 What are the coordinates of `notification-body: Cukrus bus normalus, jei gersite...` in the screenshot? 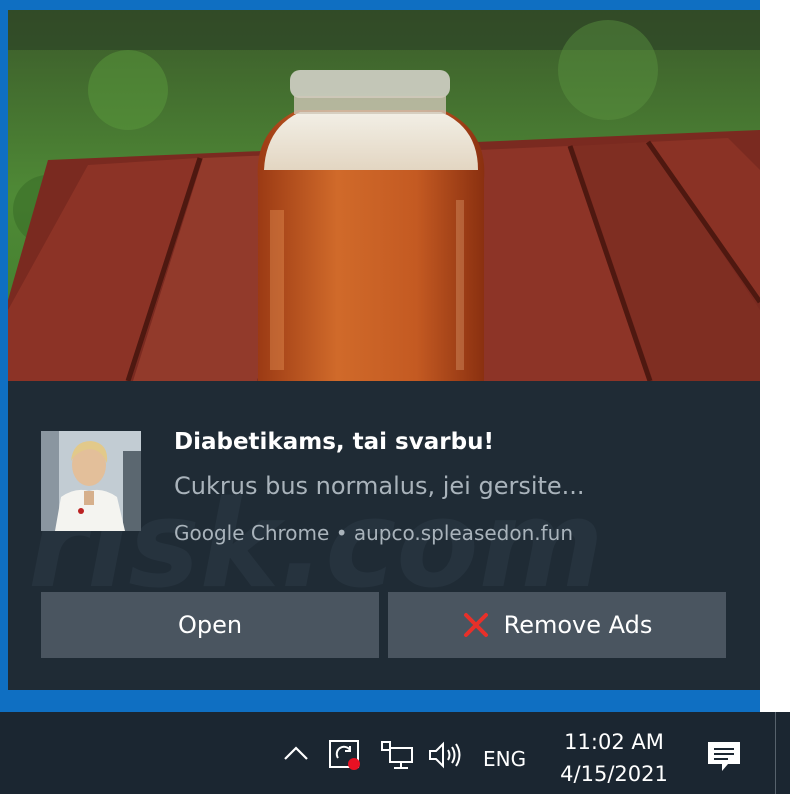 It's located at (379, 486).